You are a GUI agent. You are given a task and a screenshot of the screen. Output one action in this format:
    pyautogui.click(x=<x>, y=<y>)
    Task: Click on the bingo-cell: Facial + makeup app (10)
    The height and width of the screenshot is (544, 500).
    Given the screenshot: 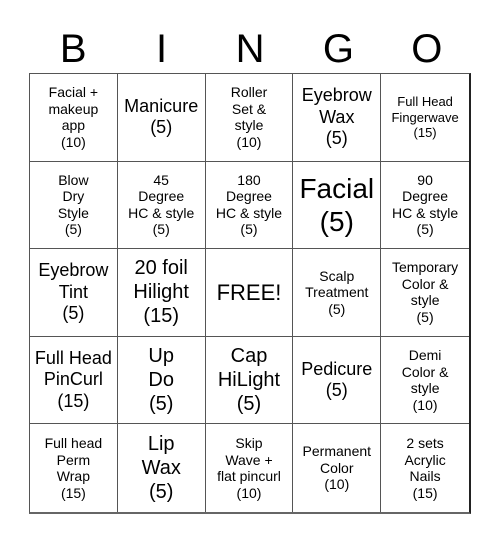 What is the action you would take?
    pyautogui.click(x=74, y=118)
    